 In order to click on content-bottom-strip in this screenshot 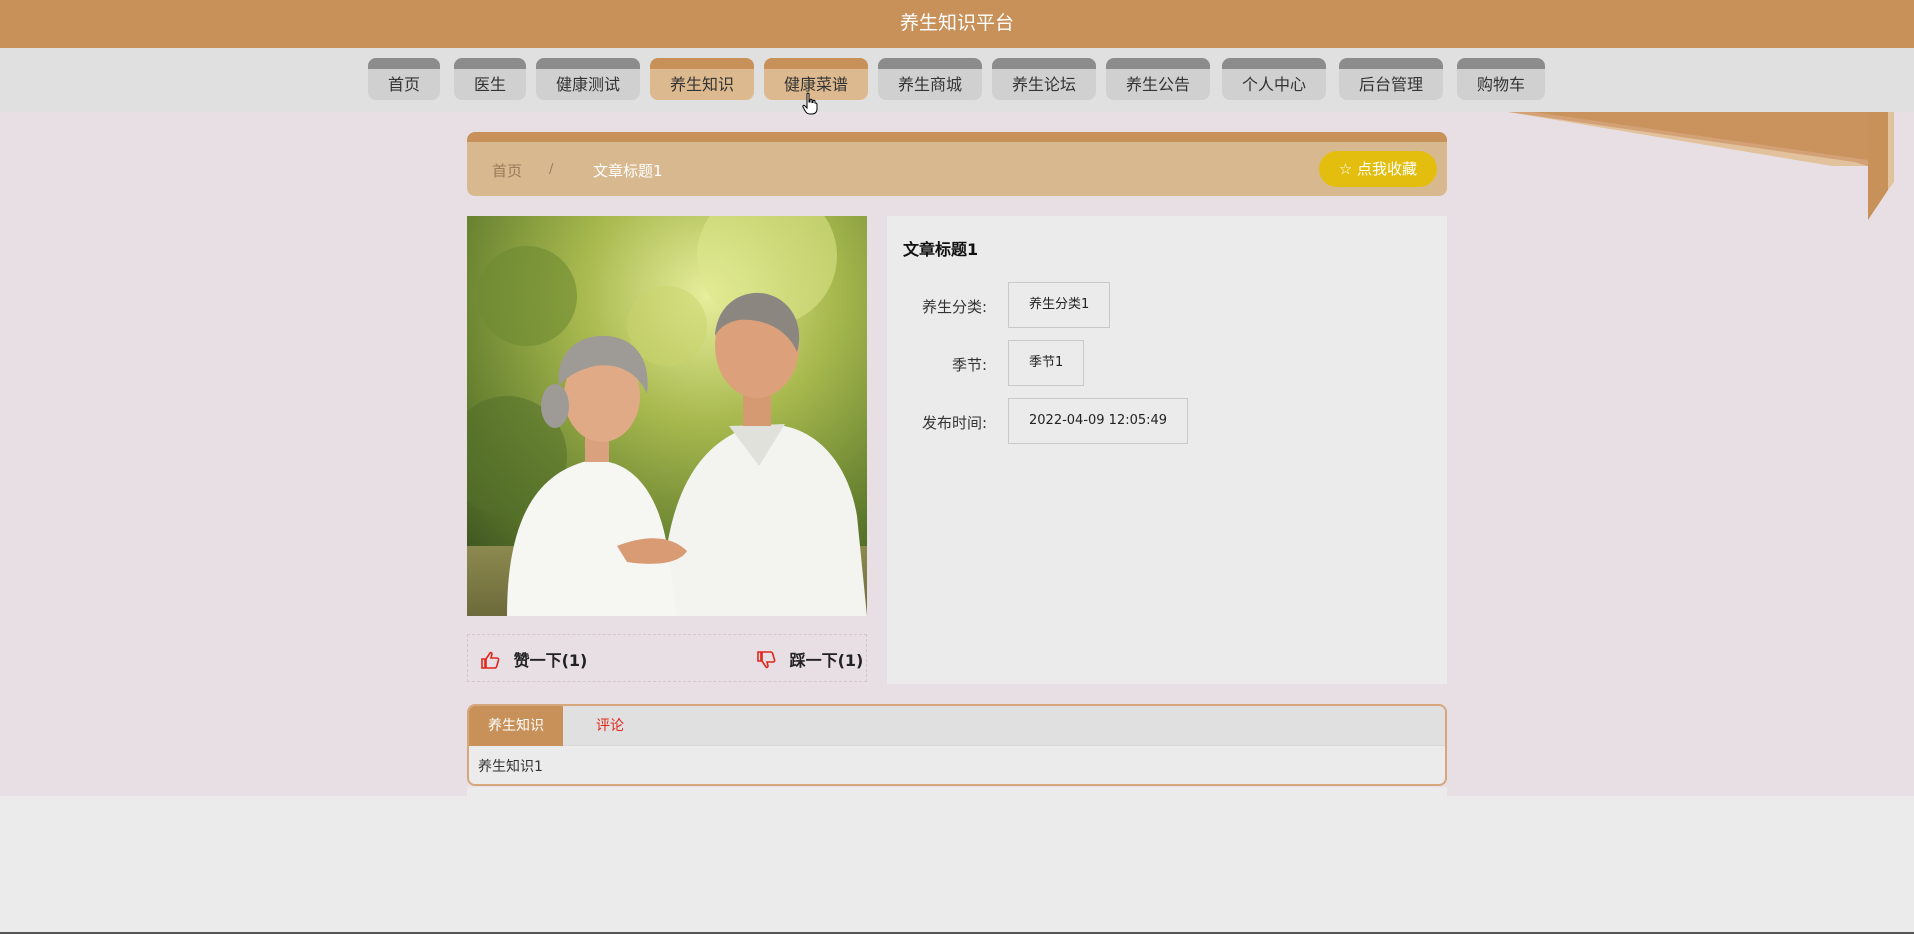, I will do `click(957, 791)`.